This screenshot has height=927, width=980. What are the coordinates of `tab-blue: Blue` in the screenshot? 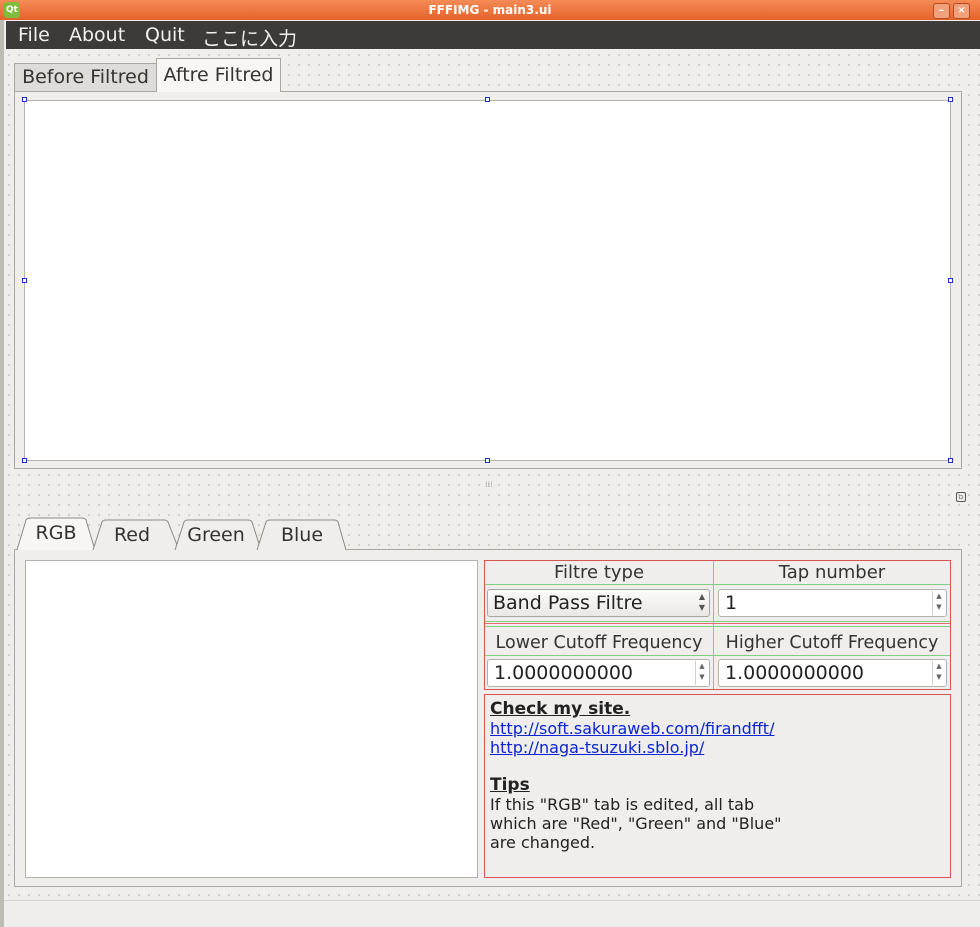 It's located at (302, 534).